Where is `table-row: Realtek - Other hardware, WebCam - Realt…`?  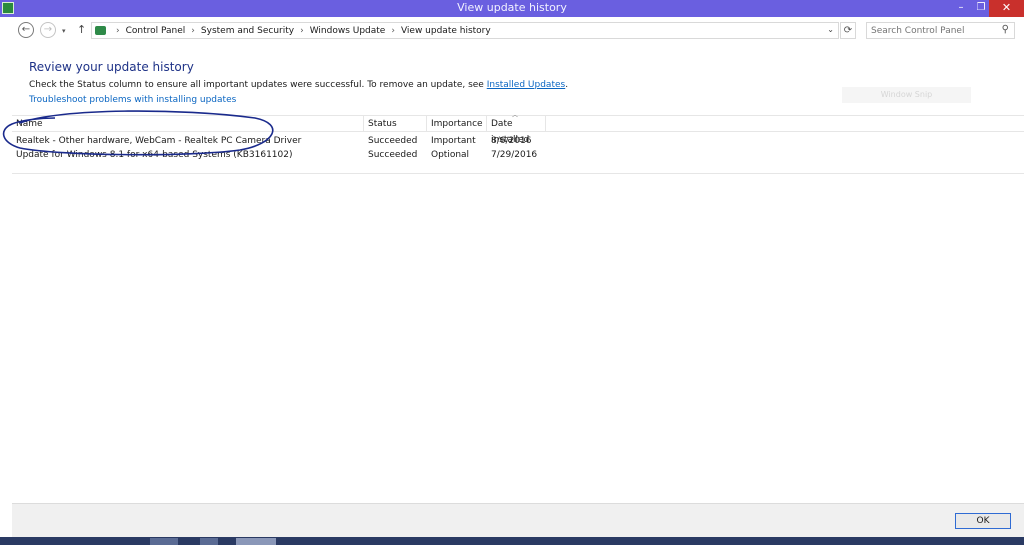 table-row: Realtek - Other hardware, WebCam - Realt… is located at coordinates (518, 141).